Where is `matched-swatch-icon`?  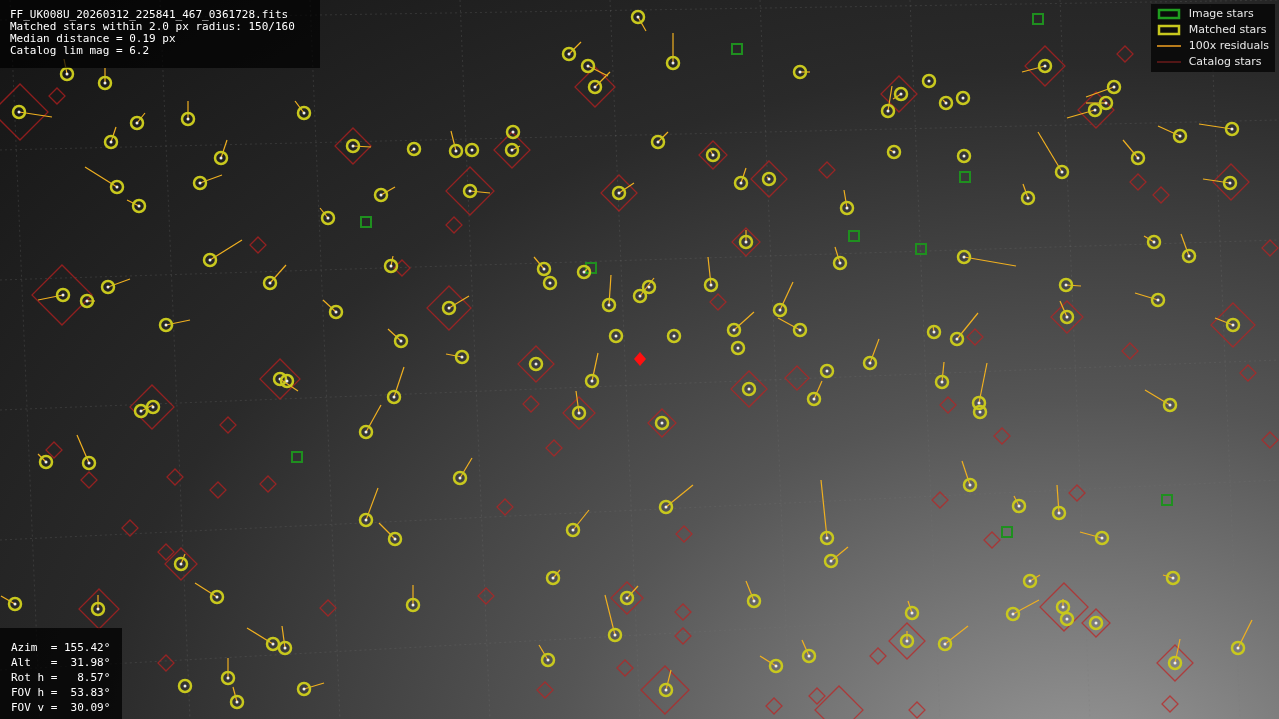 matched-swatch-icon is located at coordinates (1168, 30).